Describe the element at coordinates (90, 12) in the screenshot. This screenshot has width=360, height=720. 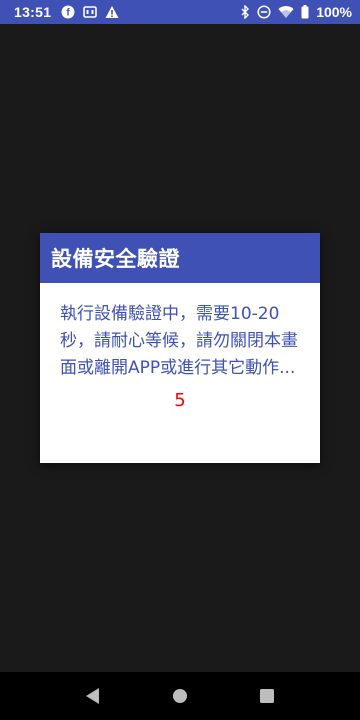
I see `sim-card-icon` at that location.